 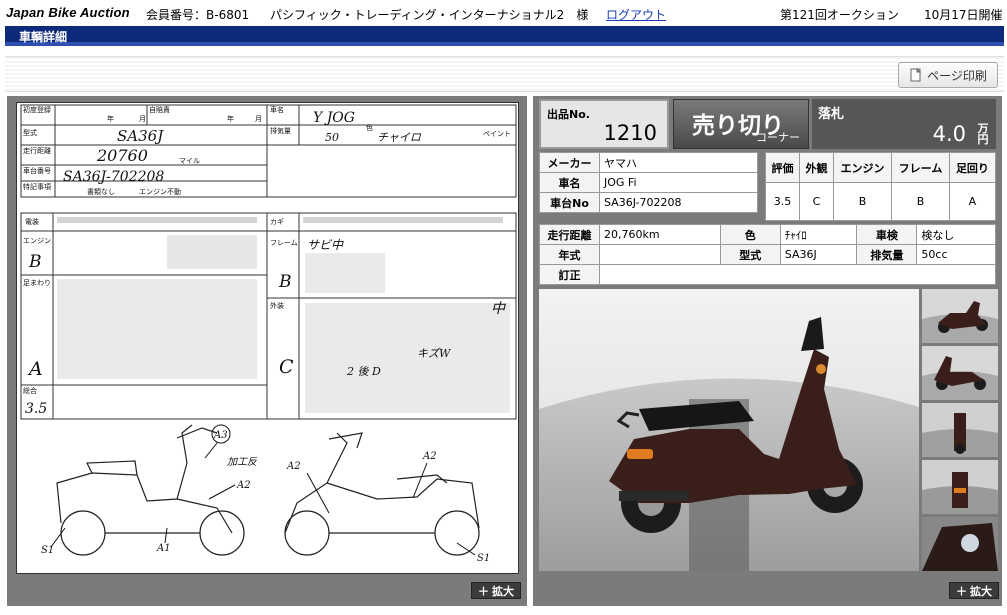 What do you see at coordinates (974, 590) in the screenshot?
I see `photo-expand-button: ＋ 拡大` at bounding box center [974, 590].